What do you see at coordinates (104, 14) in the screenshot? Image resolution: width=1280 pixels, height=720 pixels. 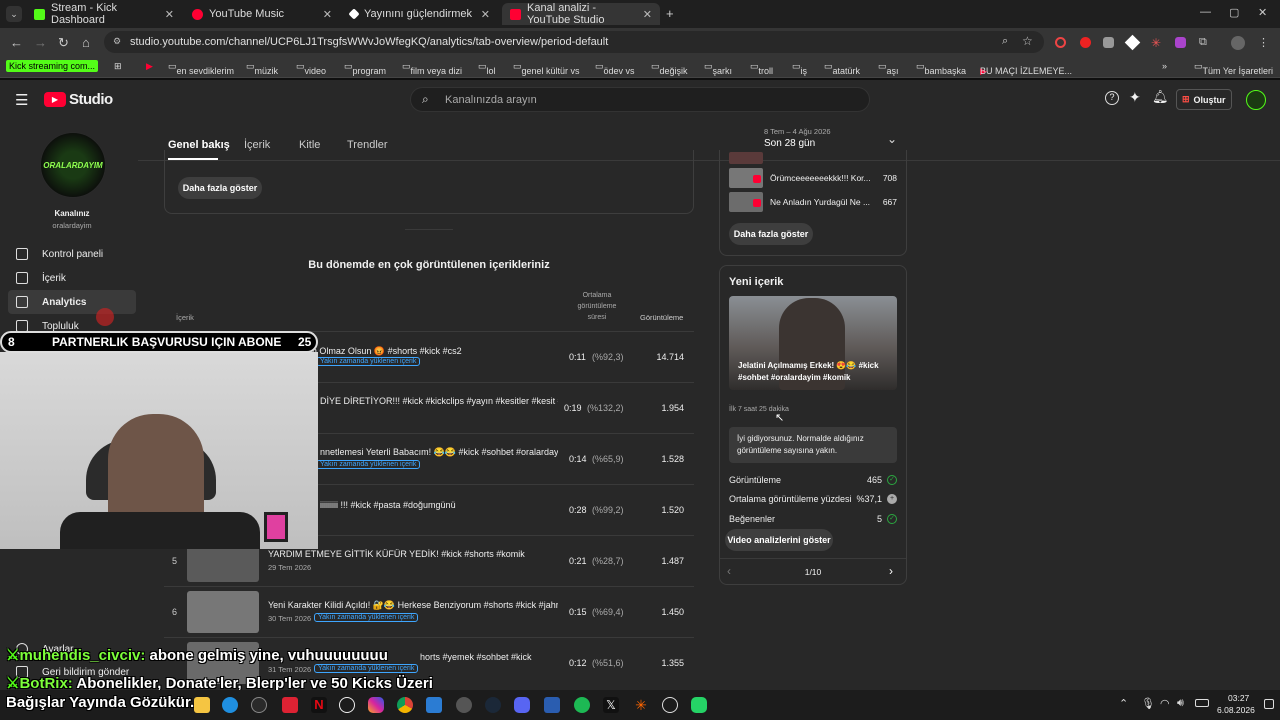 I see `tab-kick-dashboard: Stream - Kick Dashboard ✕` at bounding box center [104, 14].